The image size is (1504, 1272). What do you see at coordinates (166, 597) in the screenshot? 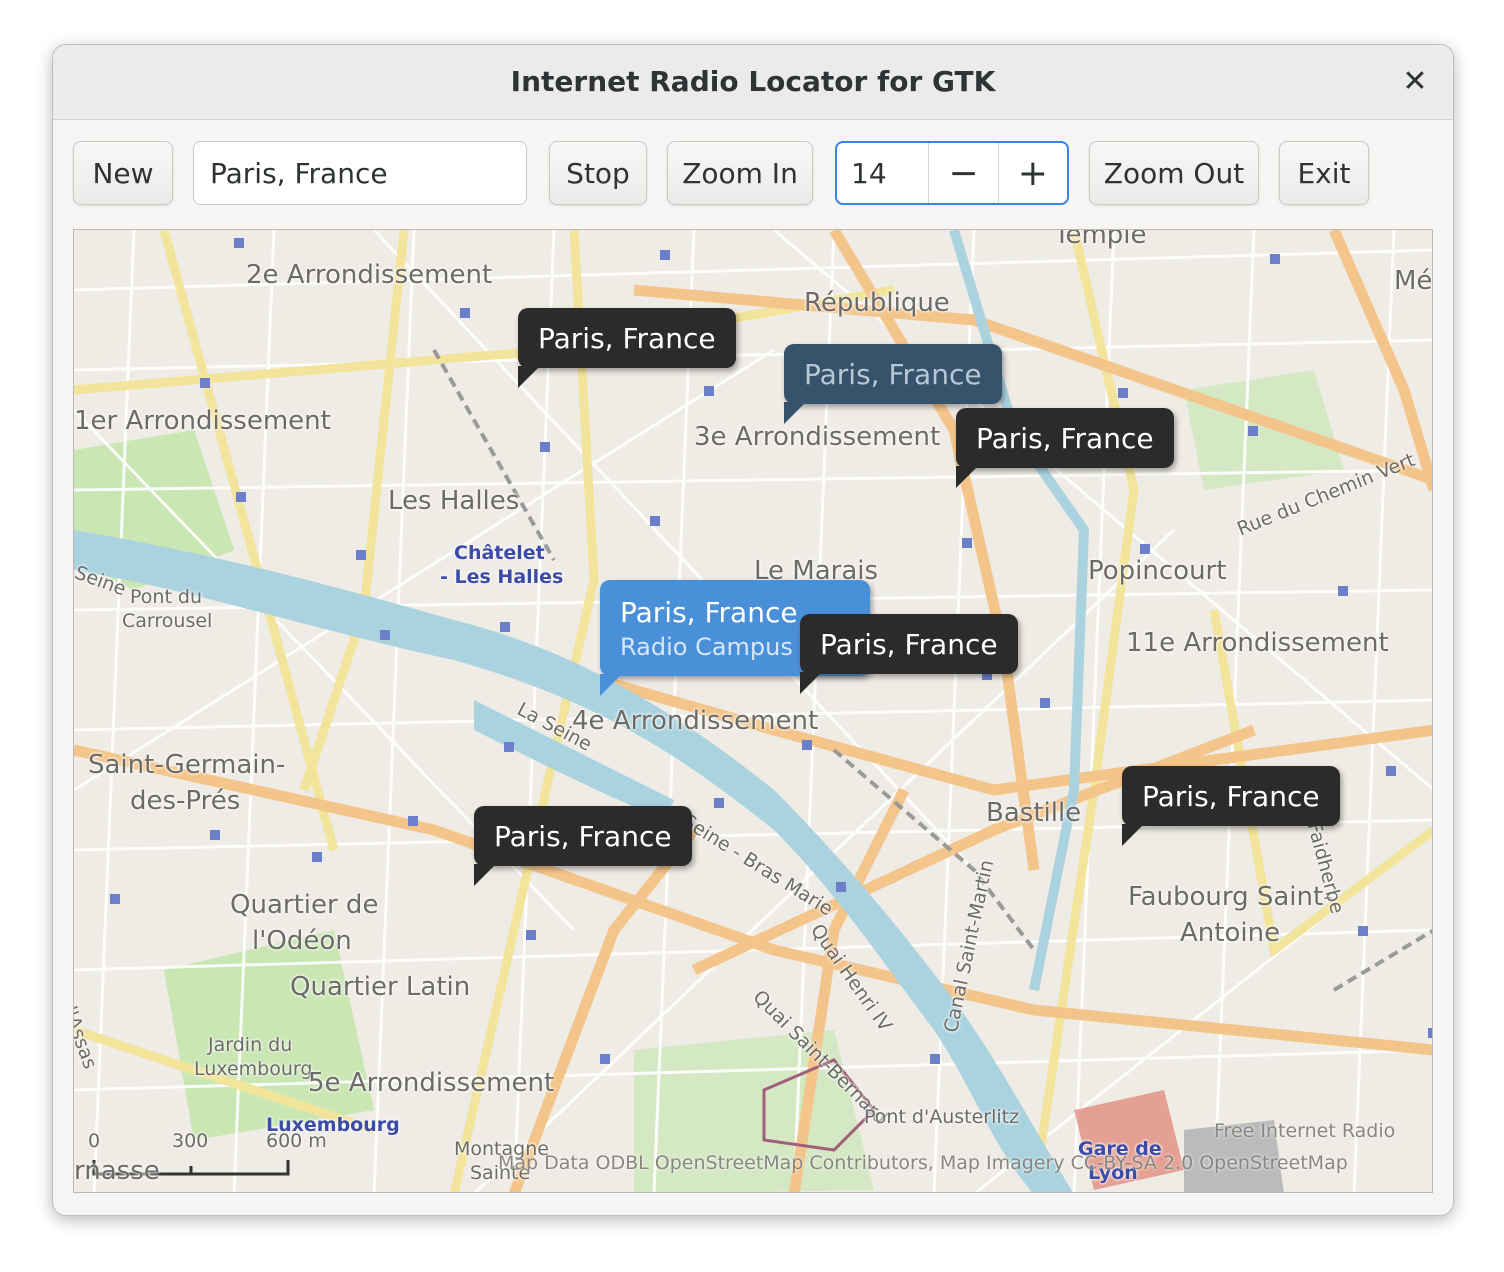
I see `map-label: Pont du` at bounding box center [166, 597].